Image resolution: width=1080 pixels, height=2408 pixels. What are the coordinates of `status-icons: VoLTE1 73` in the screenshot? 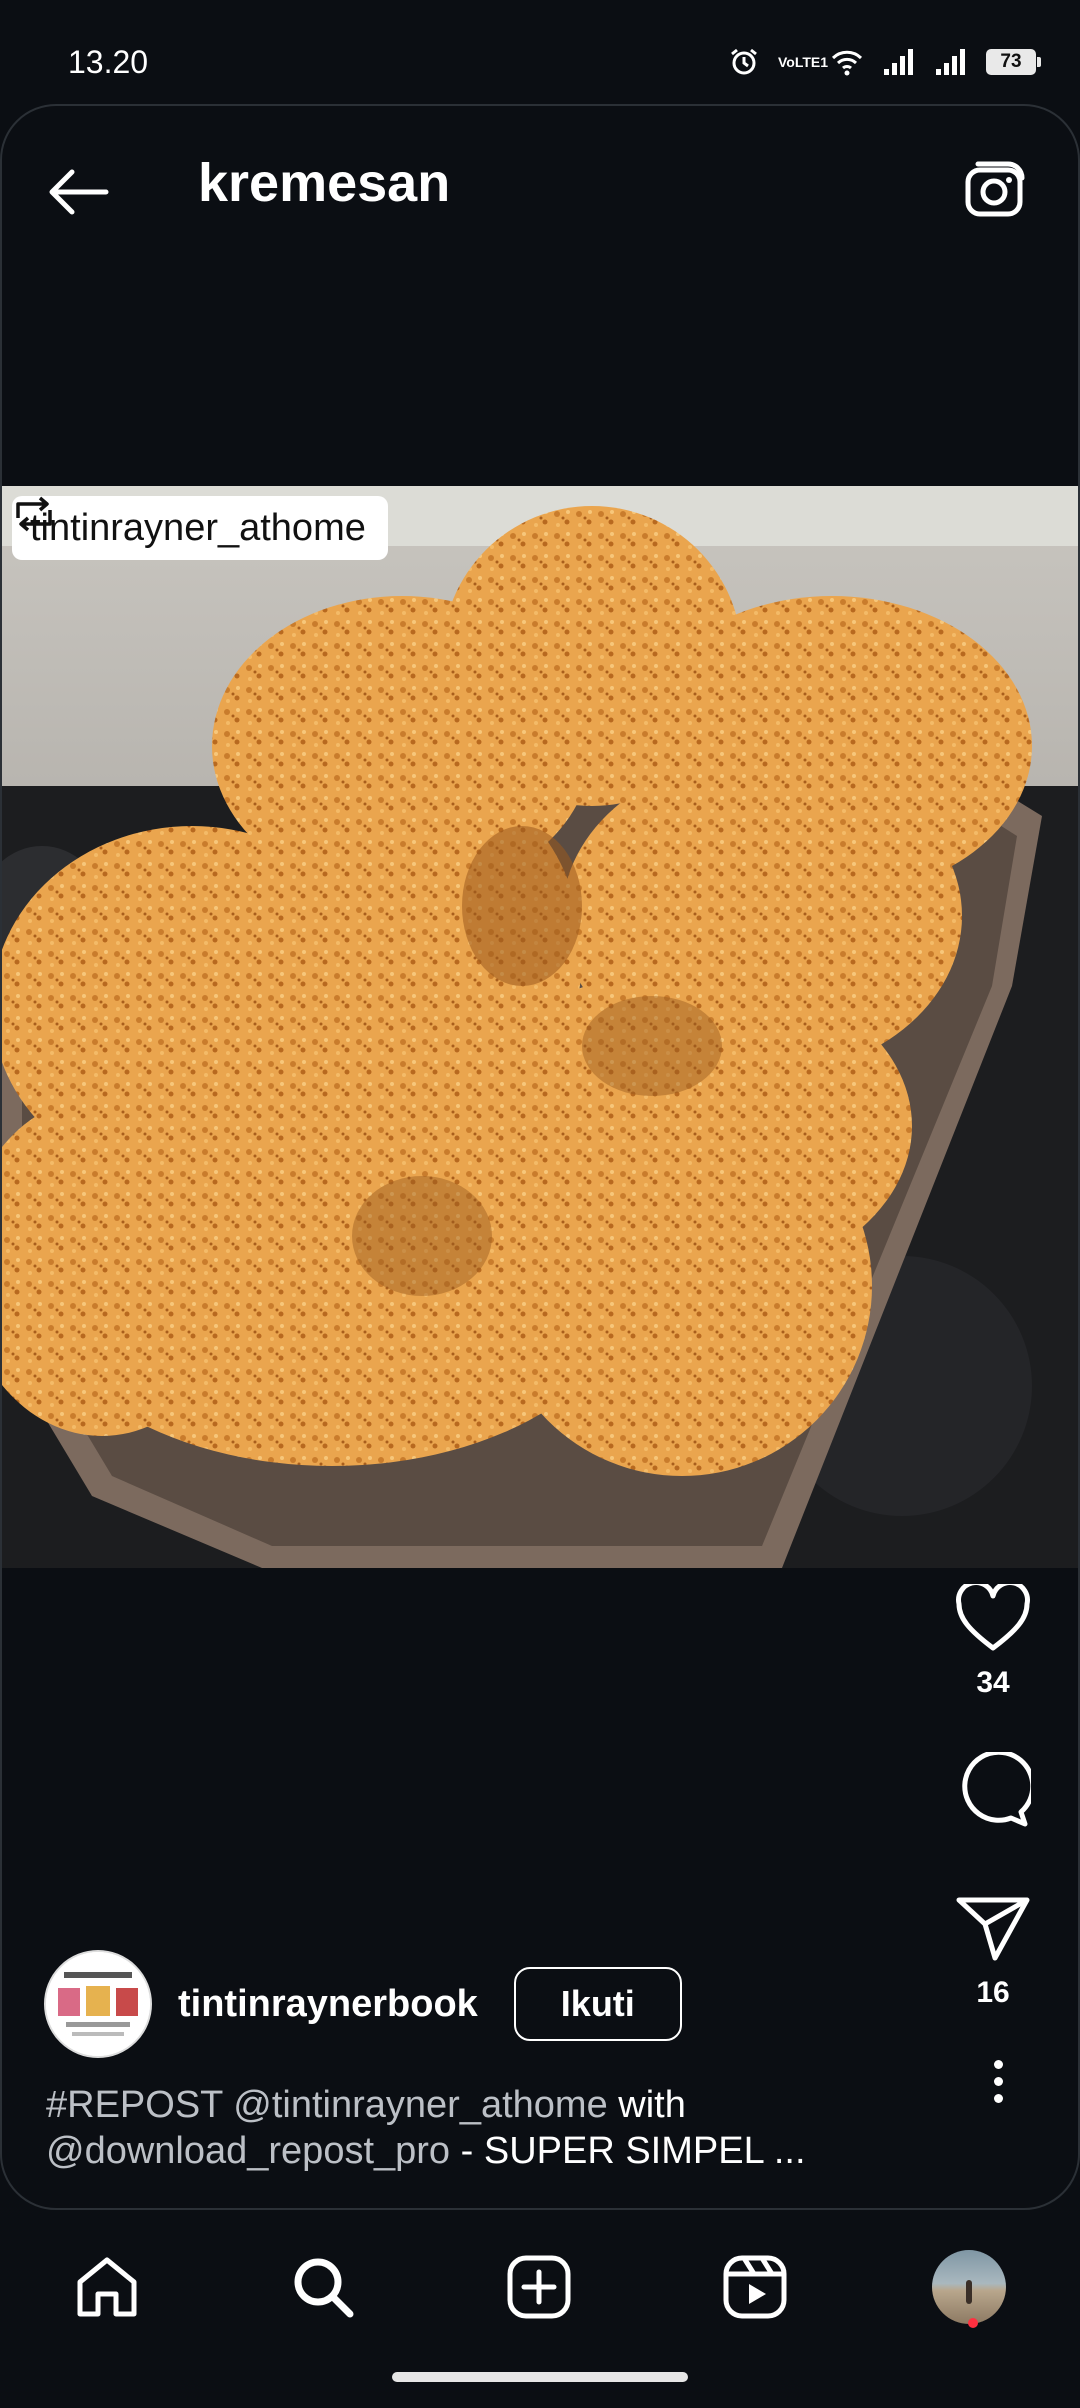 It's located at (884, 62).